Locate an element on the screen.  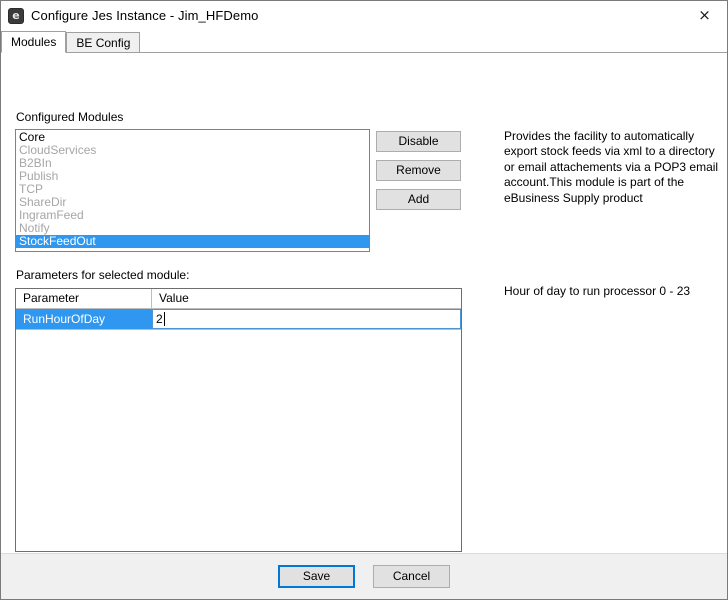
tab-be-config-label: BE Config is located at coordinates (103, 42).